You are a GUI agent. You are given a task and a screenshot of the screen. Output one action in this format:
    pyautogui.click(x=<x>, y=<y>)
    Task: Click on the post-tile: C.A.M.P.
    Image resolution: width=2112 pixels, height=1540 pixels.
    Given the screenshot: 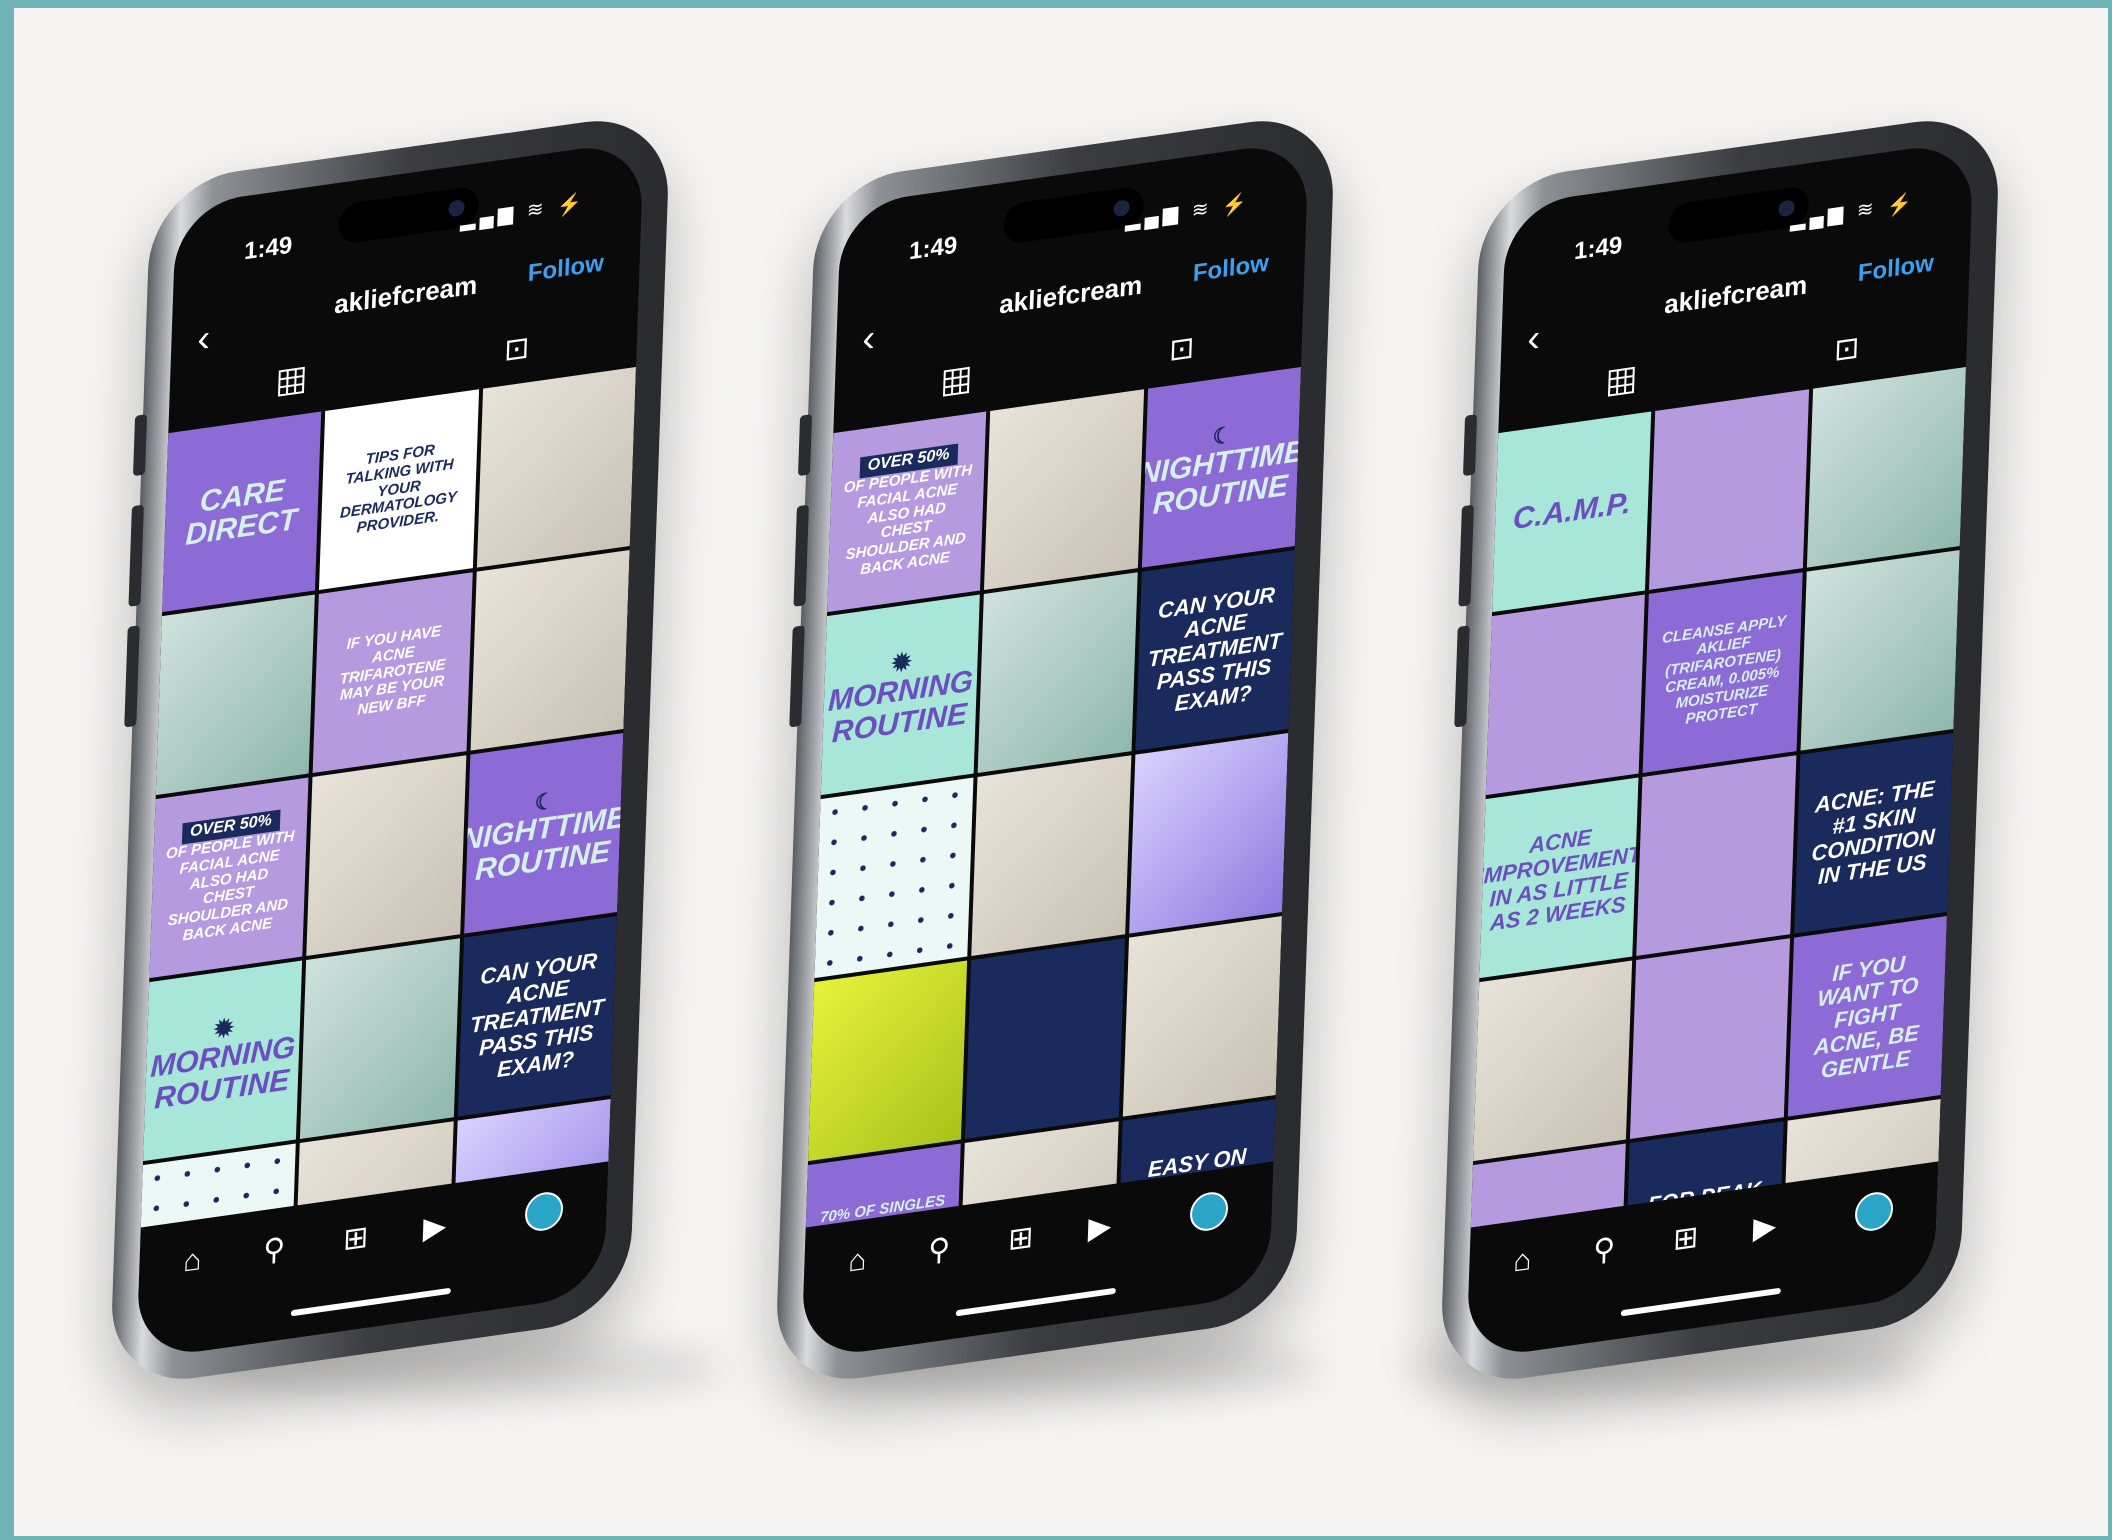 What is the action you would take?
    pyautogui.click(x=1572, y=512)
    